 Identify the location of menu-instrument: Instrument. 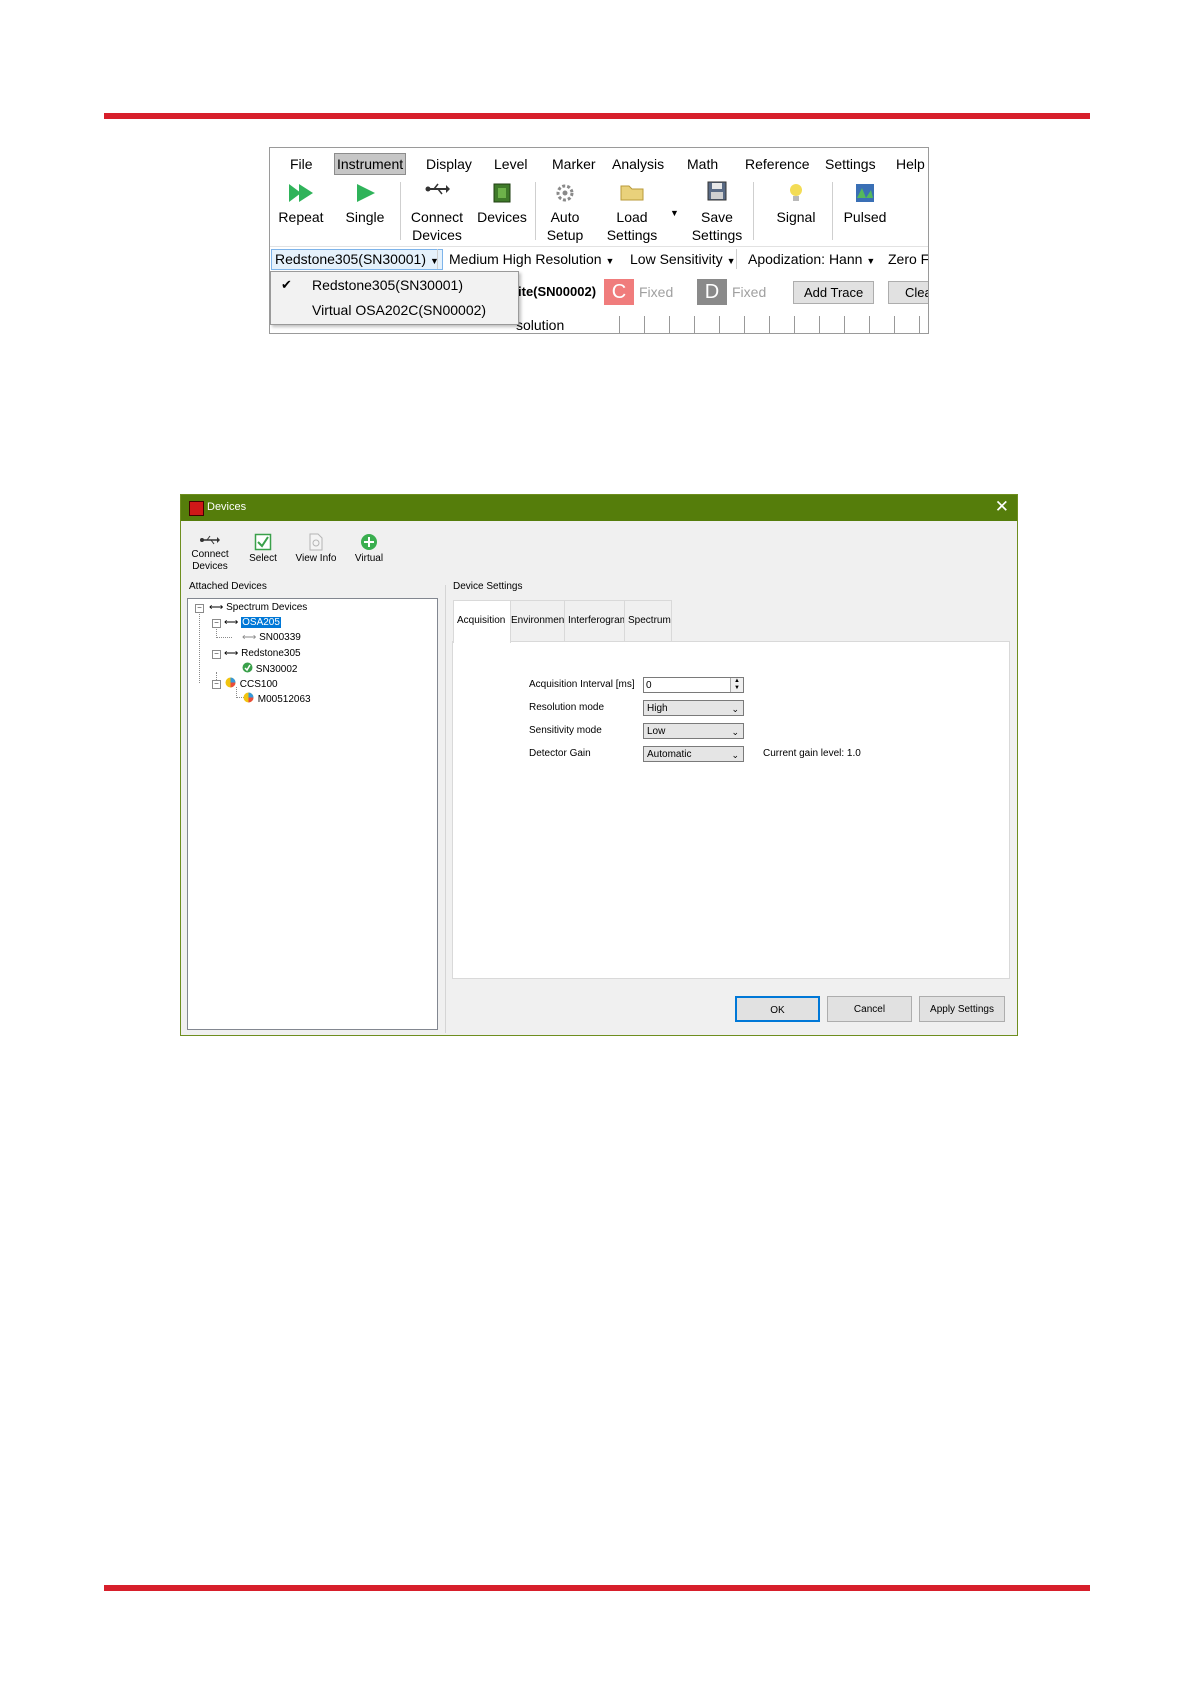
(370, 164).